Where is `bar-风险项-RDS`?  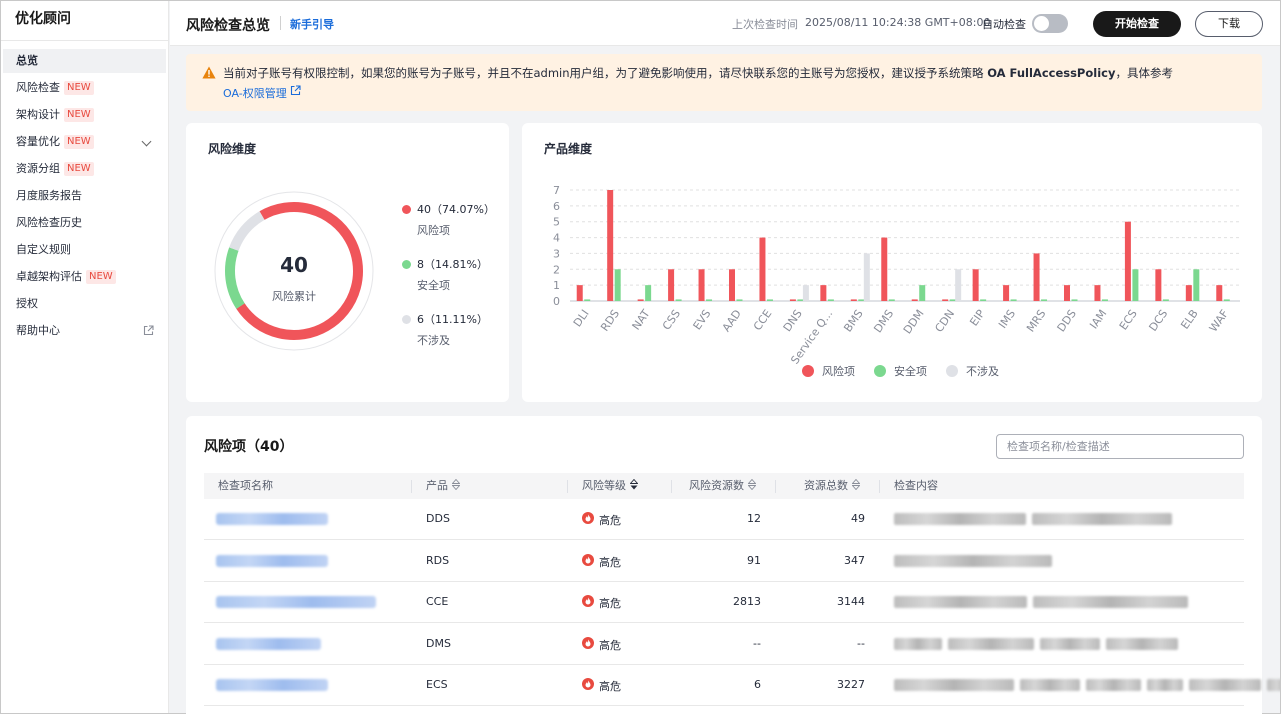 bar-风险项-RDS is located at coordinates (610, 245).